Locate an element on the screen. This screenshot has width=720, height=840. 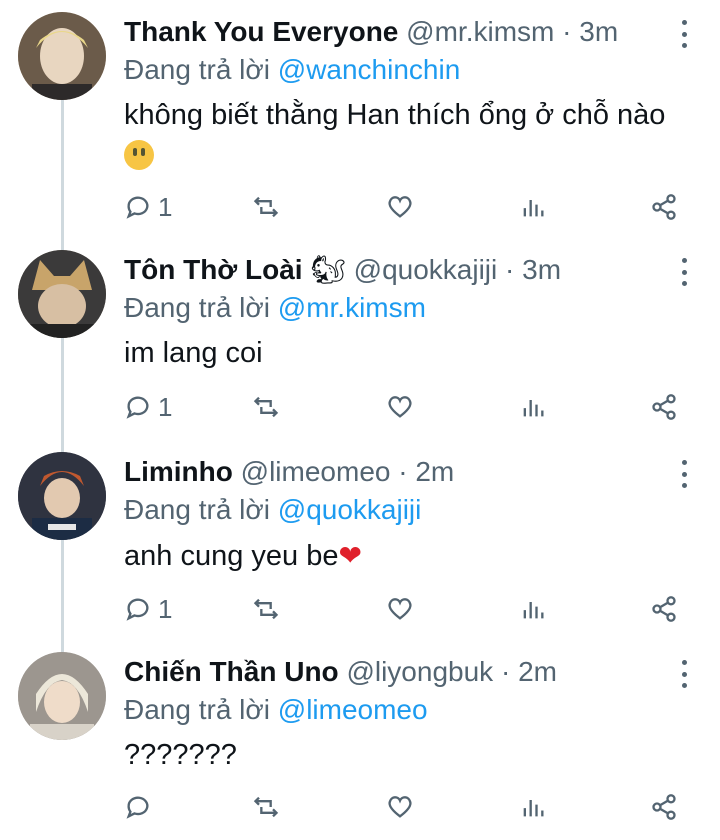
mention-link: @quokkajiji is located at coordinates (350, 509).